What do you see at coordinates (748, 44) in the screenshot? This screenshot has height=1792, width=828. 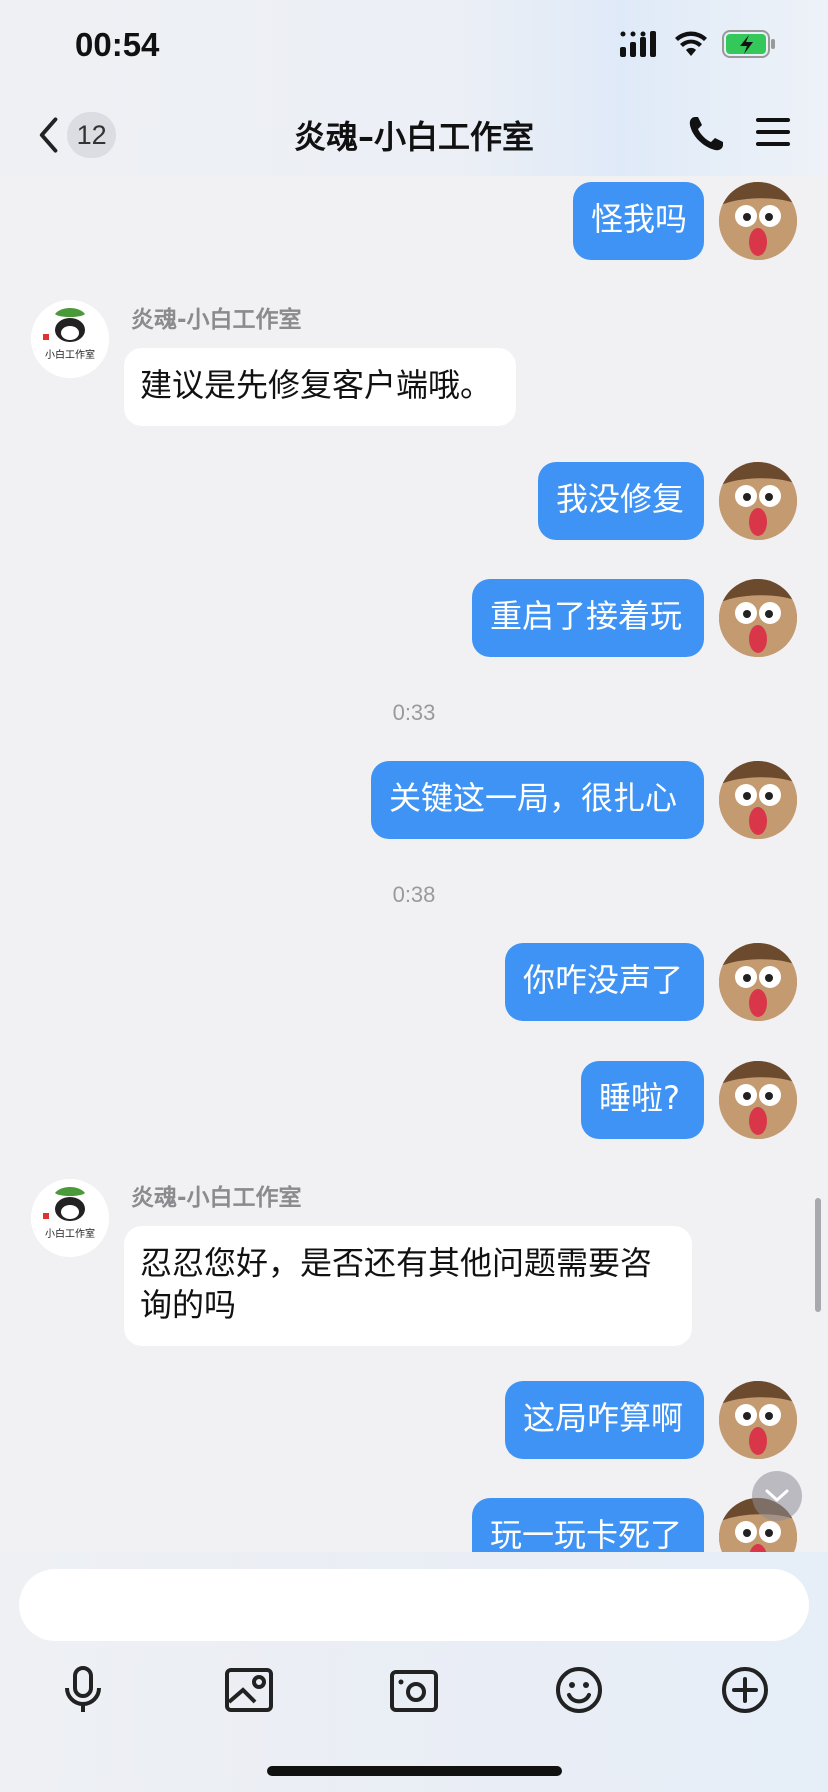 I see `battery-icon` at bounding box center [748, 44].